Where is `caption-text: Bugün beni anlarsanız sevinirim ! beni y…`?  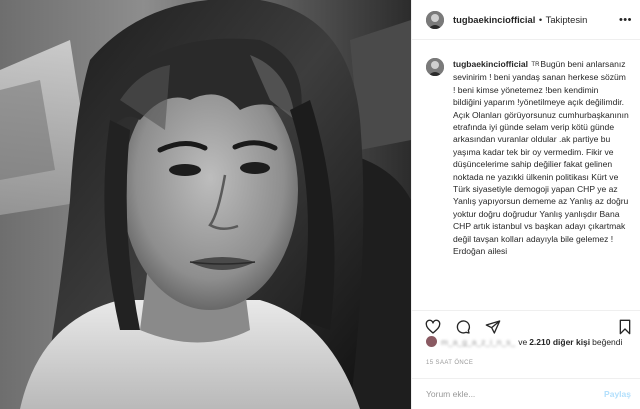 caption-text: Bugün beni anlarsanız sevinirim ! beni y… is located at coordinates (541, 158).